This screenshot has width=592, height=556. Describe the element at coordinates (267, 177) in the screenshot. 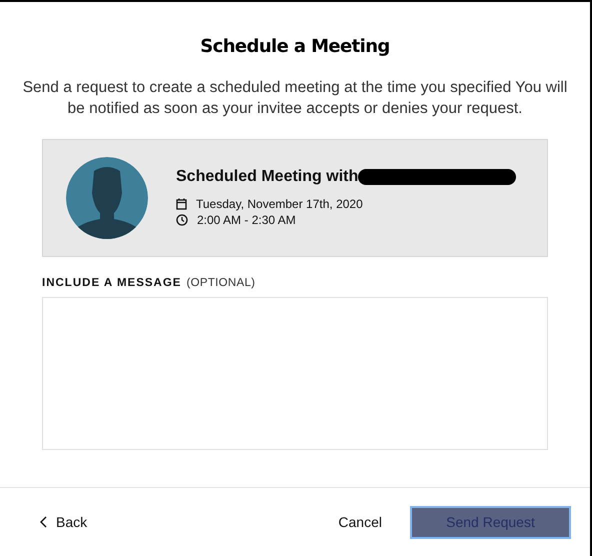

I see `meeting-heading: Scheduled Meeting with` at that location.